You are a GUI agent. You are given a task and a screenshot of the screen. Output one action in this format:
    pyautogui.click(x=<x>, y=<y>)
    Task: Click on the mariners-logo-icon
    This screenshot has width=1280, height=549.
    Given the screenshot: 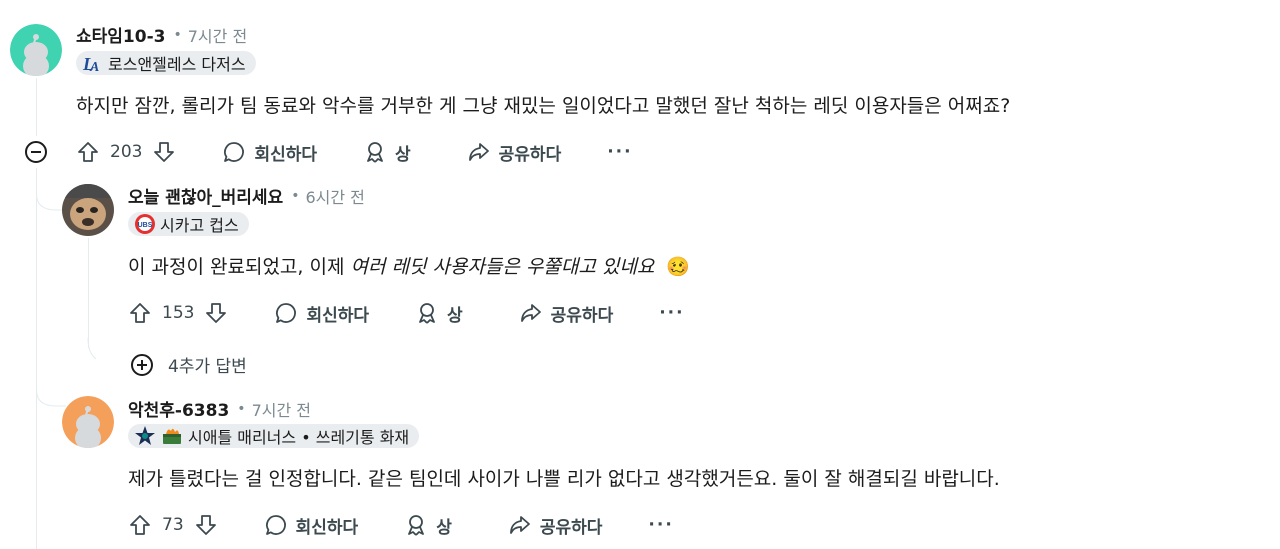 What is the action you would take?
    pyautogui.click(x=145, y=435)
    